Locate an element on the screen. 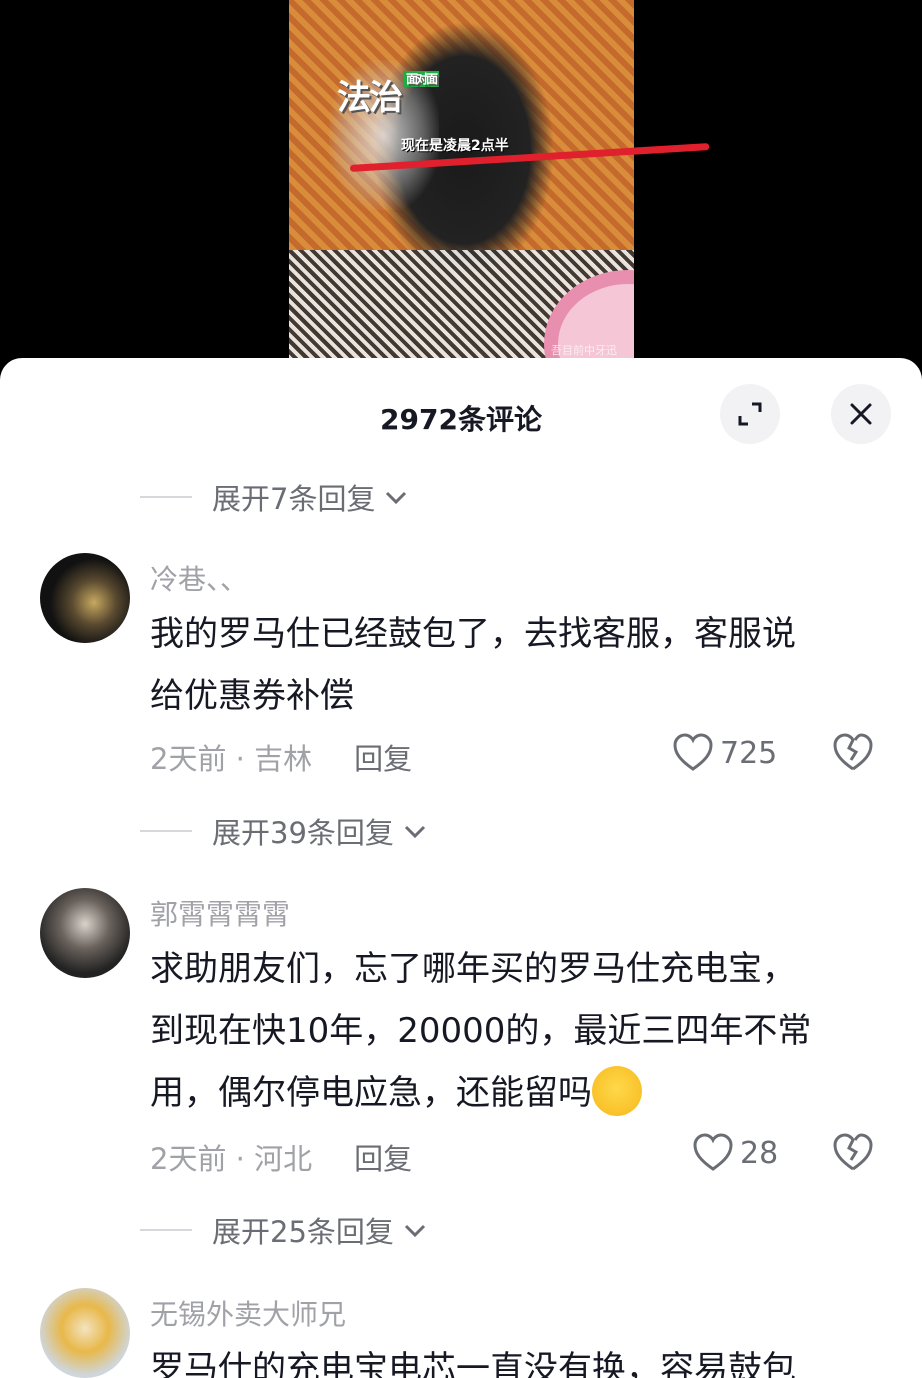 The height and width of the screenshot is (1378, 922). comment-time-location: 2天前 · 吉林 is located at coordinates (231, 759).